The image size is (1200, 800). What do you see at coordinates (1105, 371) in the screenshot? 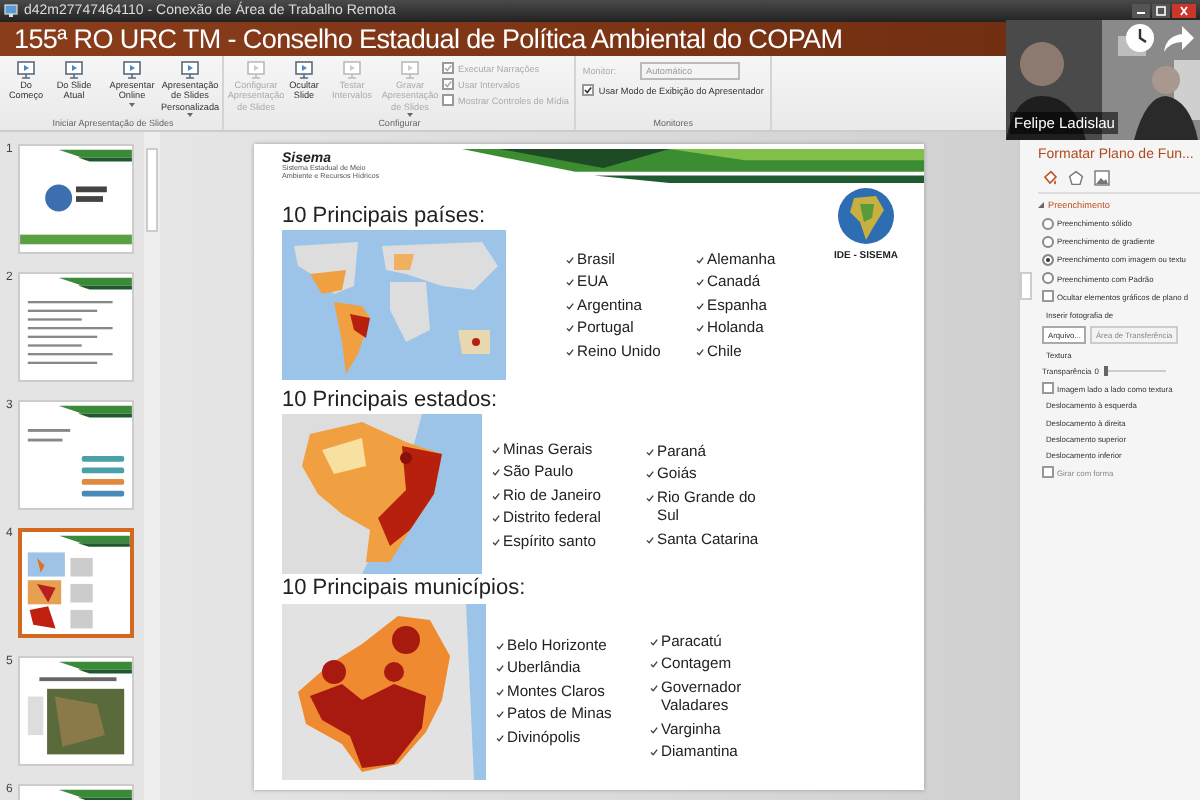
I see `slider-thumb` at bounding box center [1105, 371].